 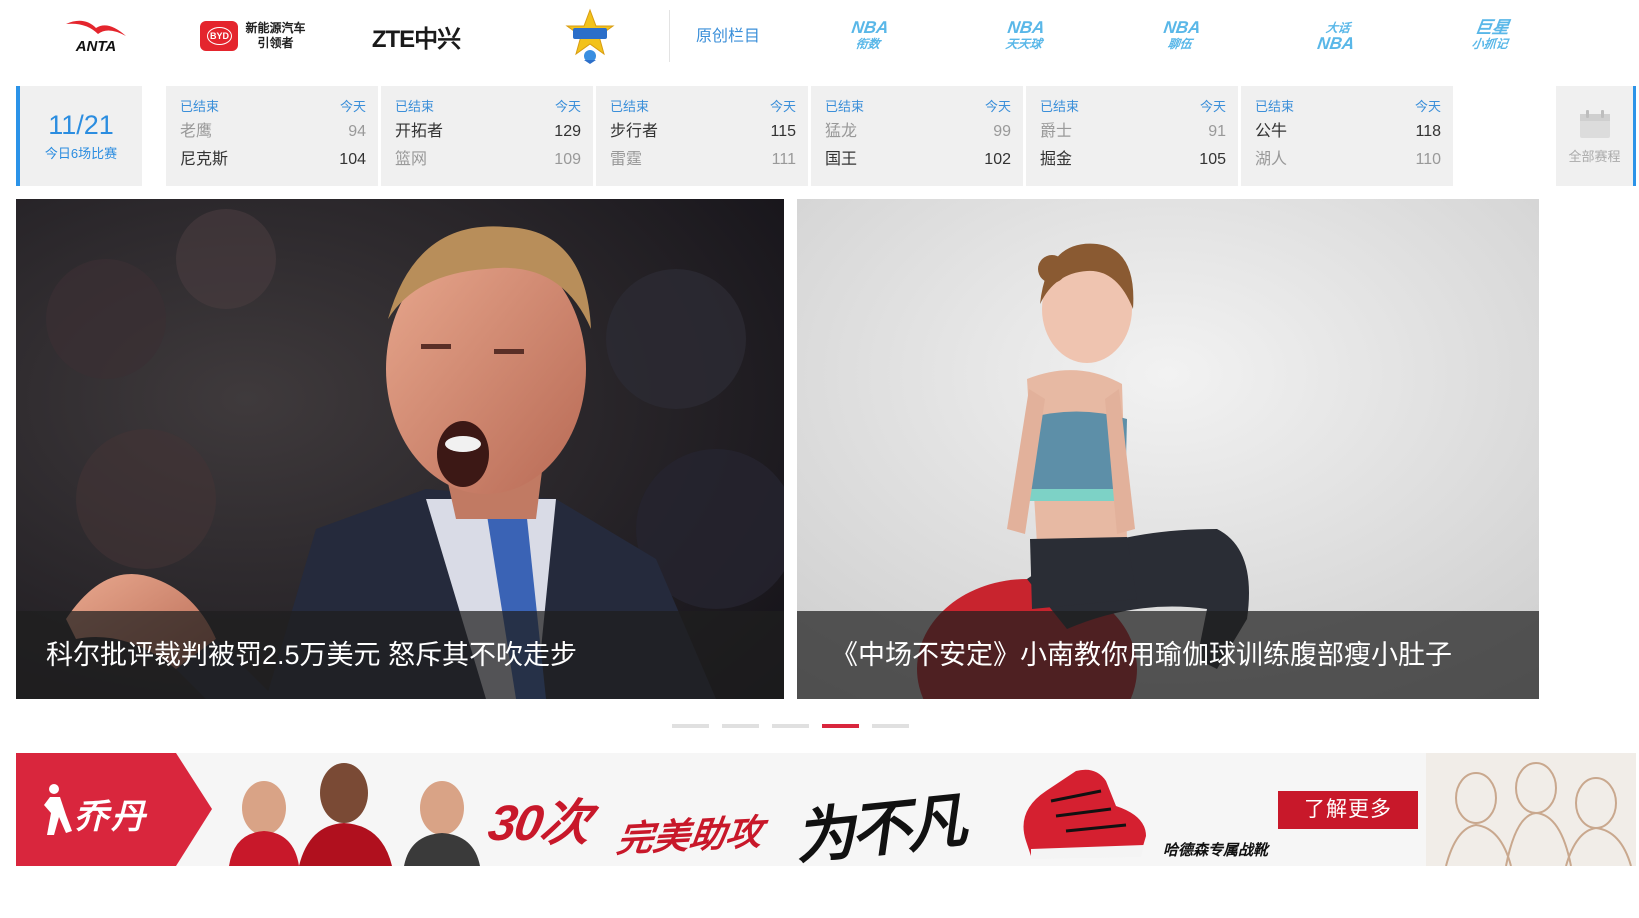 What do you see at coordinates (111, 817) in the screenshot?
I see `qiaodan-brand-text: 乔丹` at bounding box center [111, 817].